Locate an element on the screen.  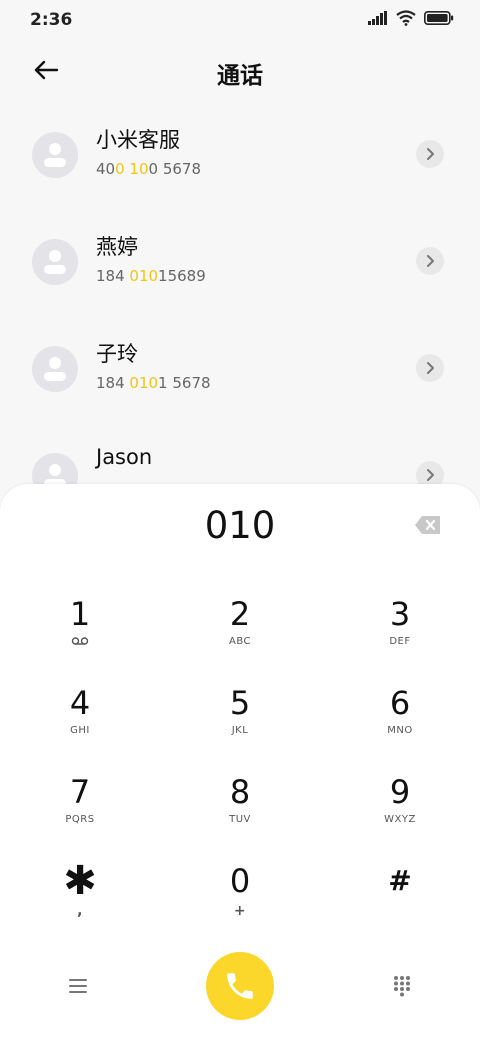
header: 通话 is located at coordinates (240, 70).